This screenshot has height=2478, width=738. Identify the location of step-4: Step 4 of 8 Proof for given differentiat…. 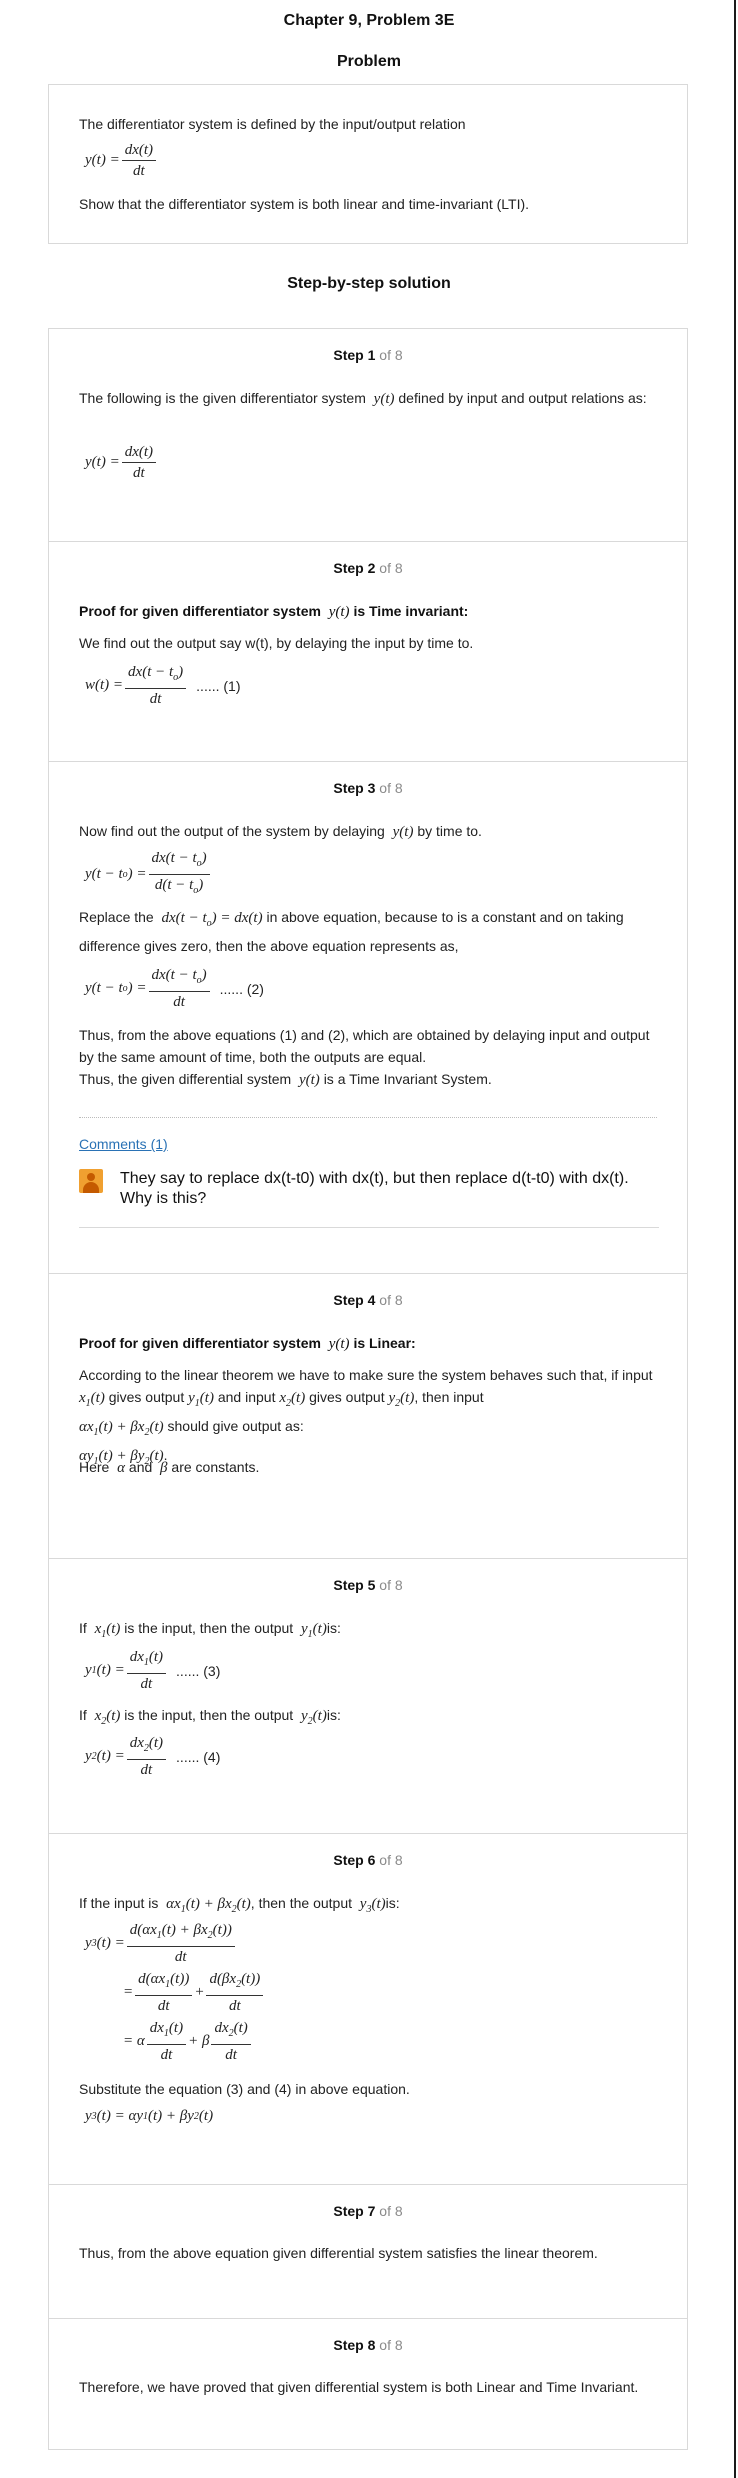
(368, 1415).